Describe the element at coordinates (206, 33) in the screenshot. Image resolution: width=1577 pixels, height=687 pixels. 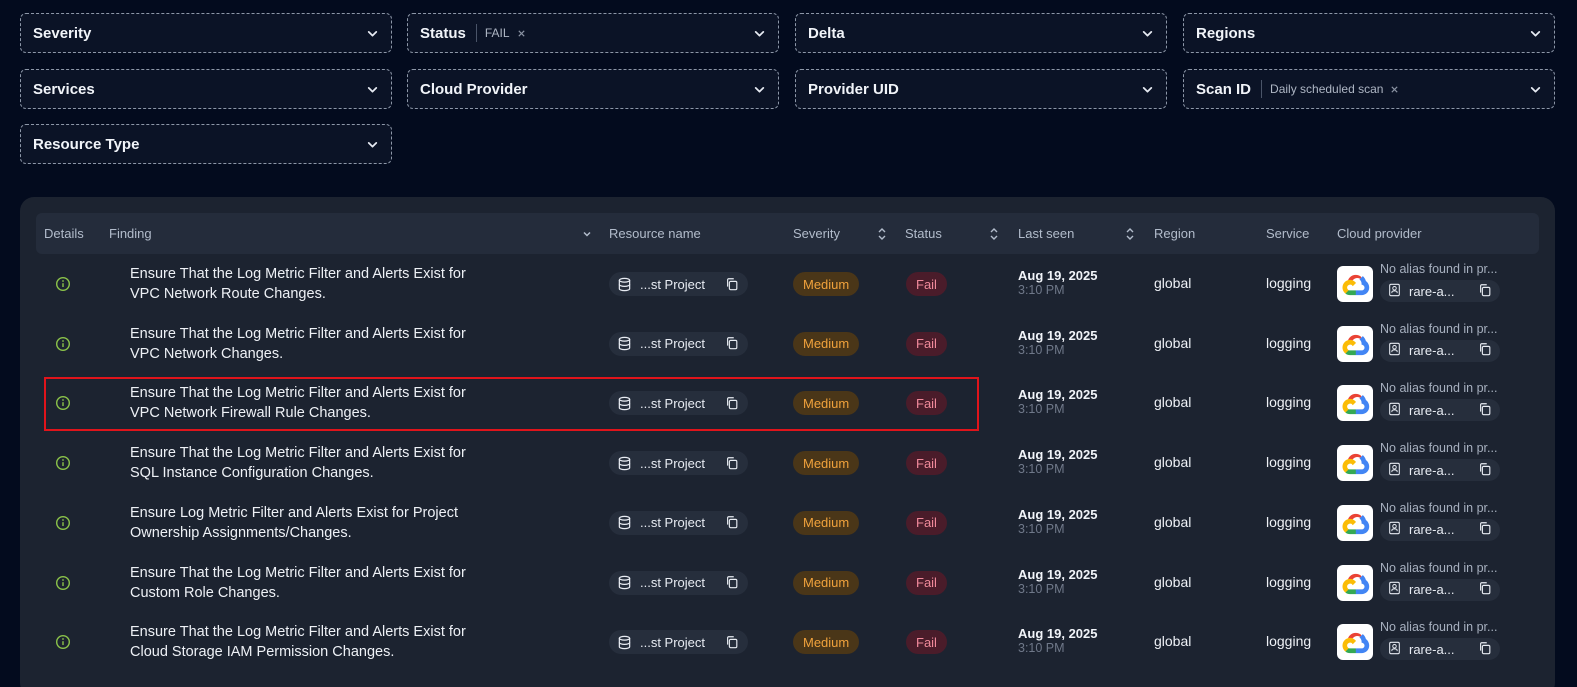
I see `filter-severity: Severity` at that location.